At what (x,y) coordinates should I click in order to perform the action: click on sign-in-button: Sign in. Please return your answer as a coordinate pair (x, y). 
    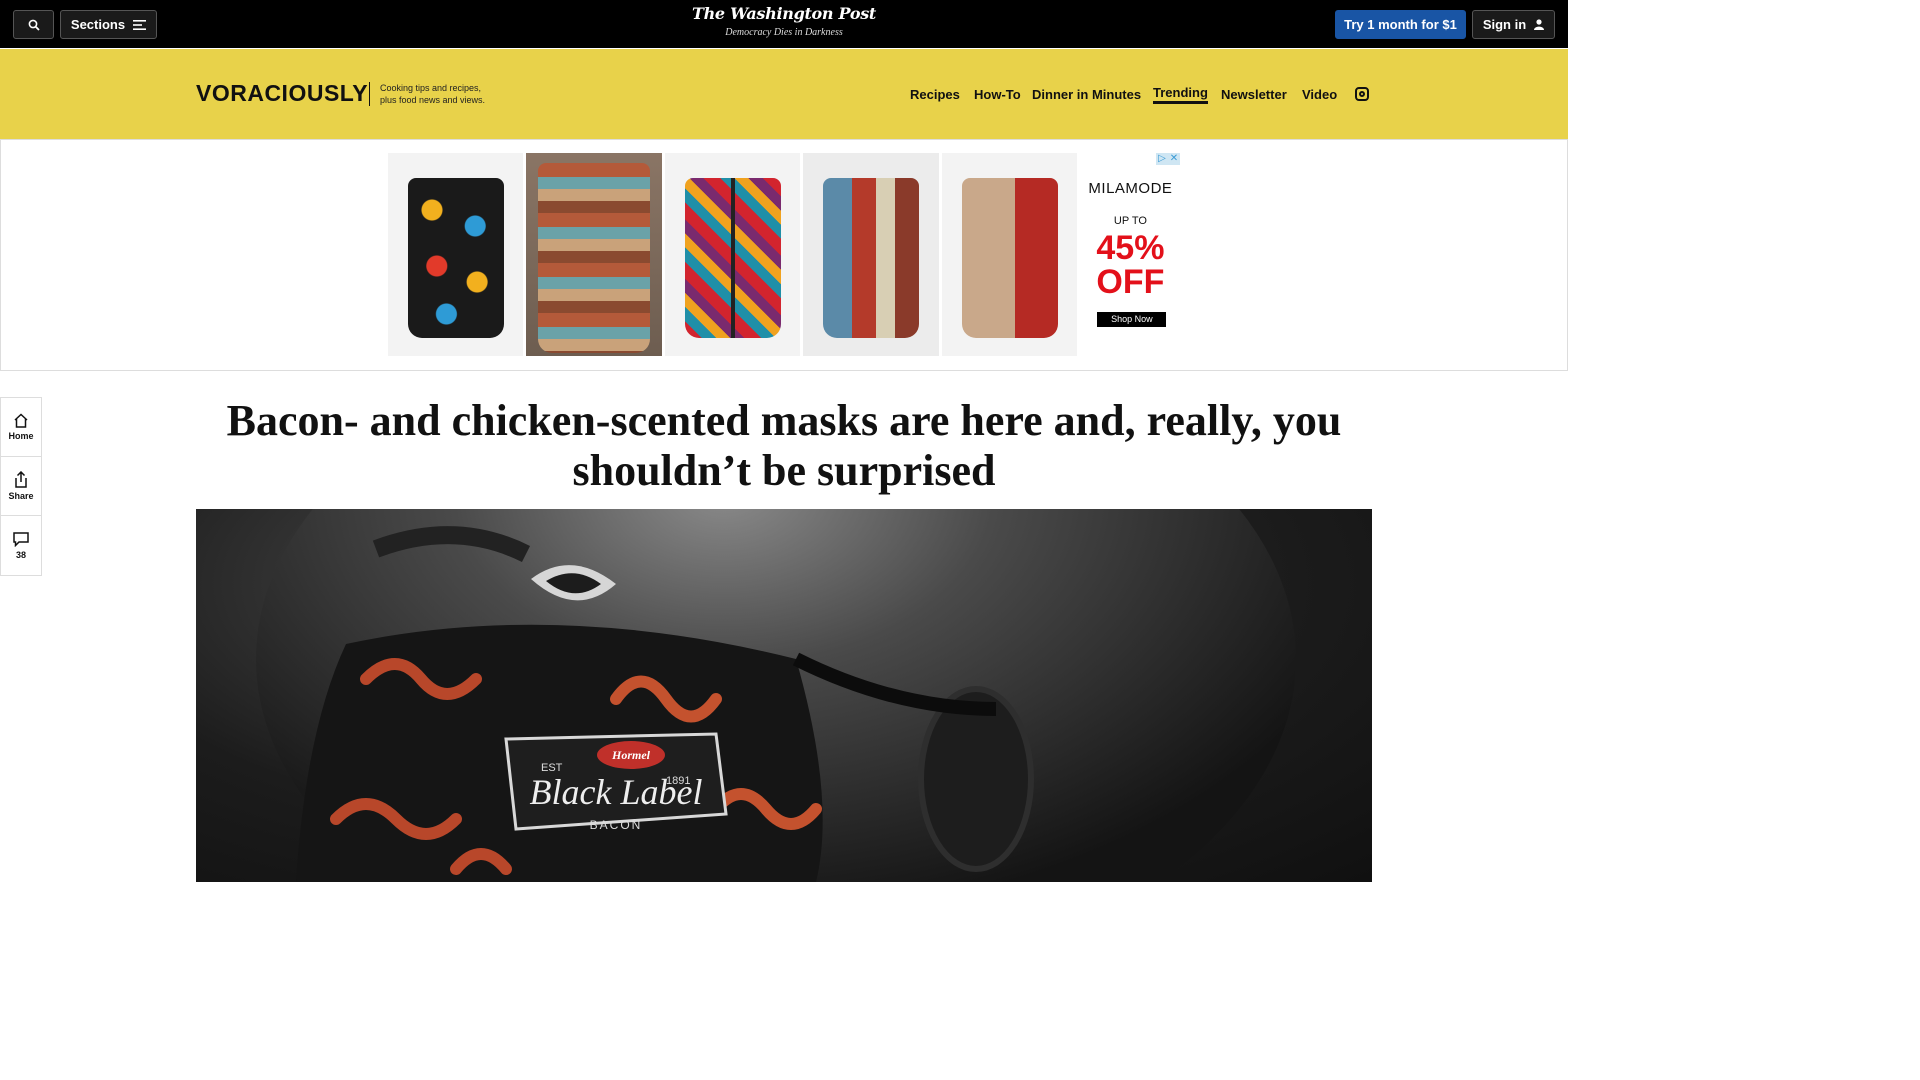
    Looking at the image, I should click on (1513, 24).